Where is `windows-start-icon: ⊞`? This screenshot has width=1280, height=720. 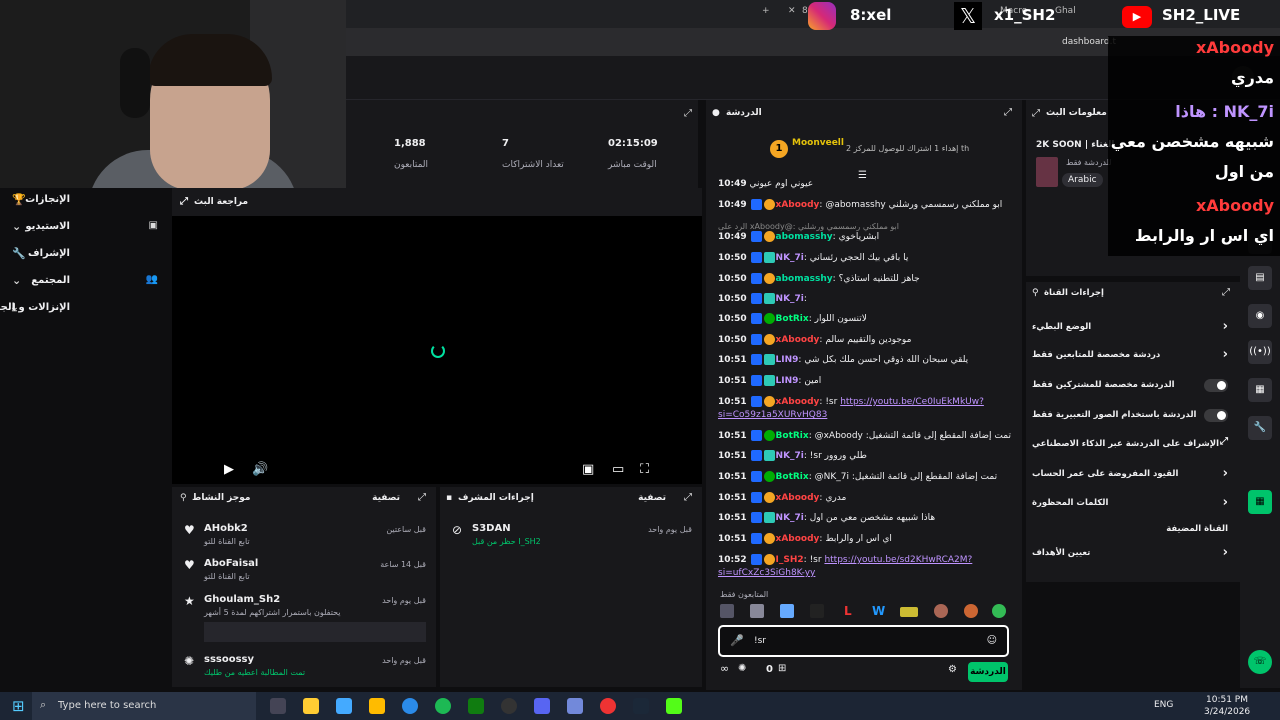
windows-start-icon: ⊞ is located at coordinates (18, 706).